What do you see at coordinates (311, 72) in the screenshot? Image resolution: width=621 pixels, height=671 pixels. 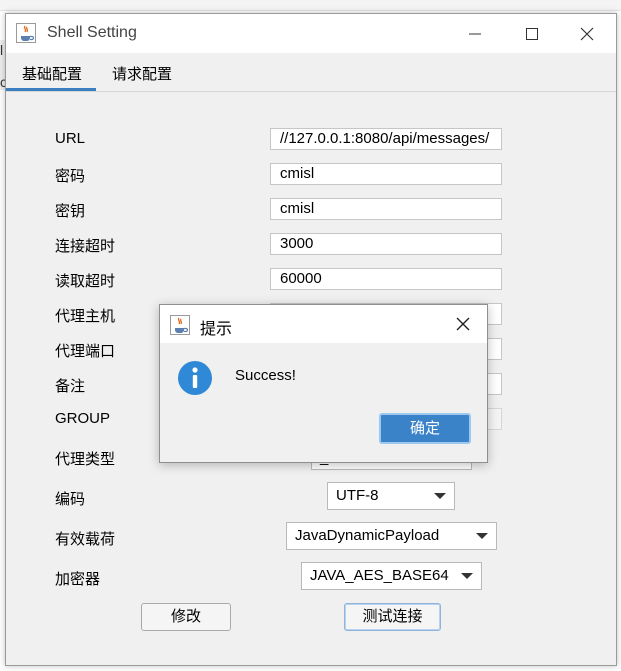 I see `tab-bar: 基础配置 请求配置` at bounding box center [311, 72].